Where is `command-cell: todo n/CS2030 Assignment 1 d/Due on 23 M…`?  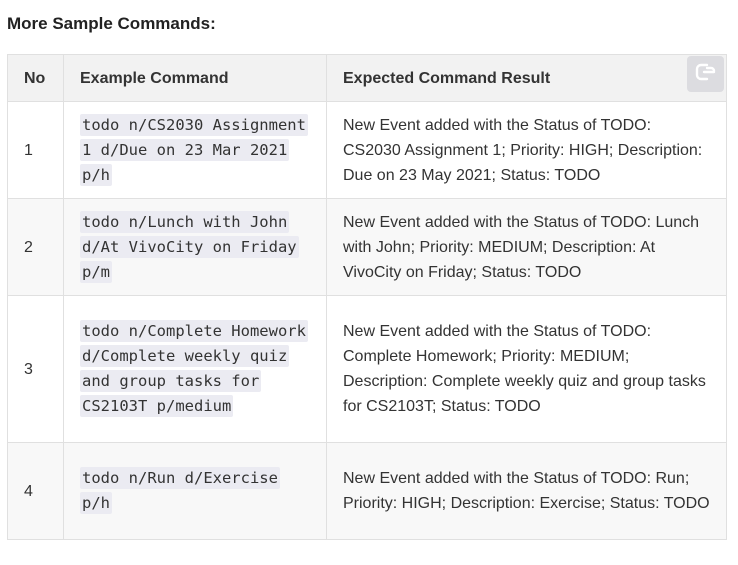 command-cell: todo n/CS2030 Assignment 1 d/Due on 23 M… is located at coordinates (195, 150).